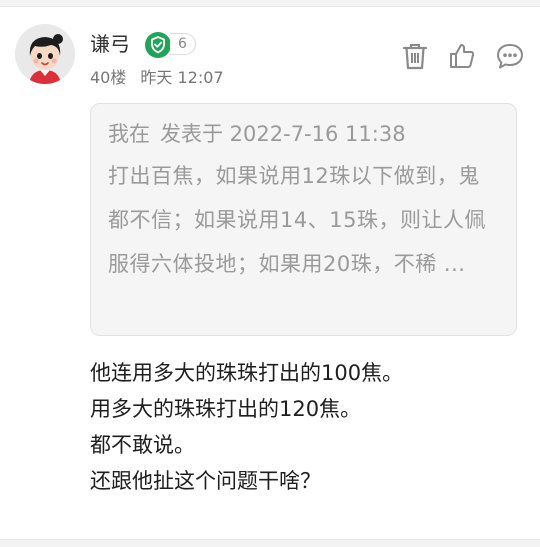 The image size is (540, 547). I want to click on quote-author: 我在, so click(129, 134).